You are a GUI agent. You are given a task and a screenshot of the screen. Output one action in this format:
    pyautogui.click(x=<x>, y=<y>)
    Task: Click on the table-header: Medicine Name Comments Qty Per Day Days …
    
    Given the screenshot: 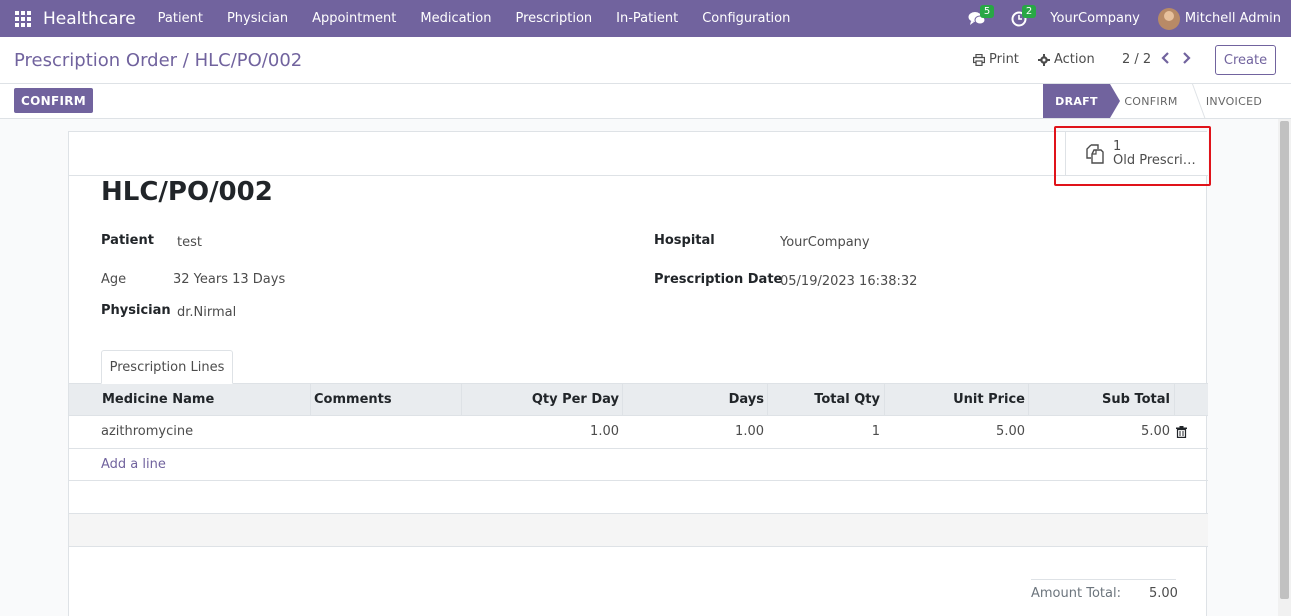 What is the action you would take?
    pyautogui.click(x=638, y=400)
    